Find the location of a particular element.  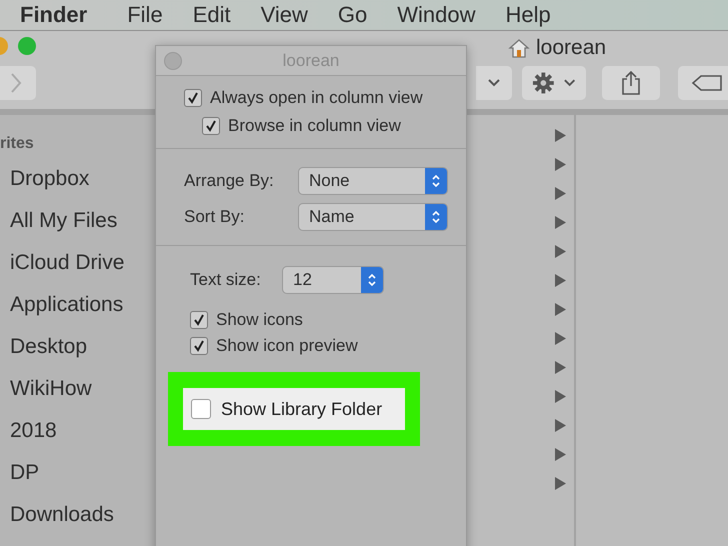

checkbox-label: Show icon preview is located at coordinates (287, 346).